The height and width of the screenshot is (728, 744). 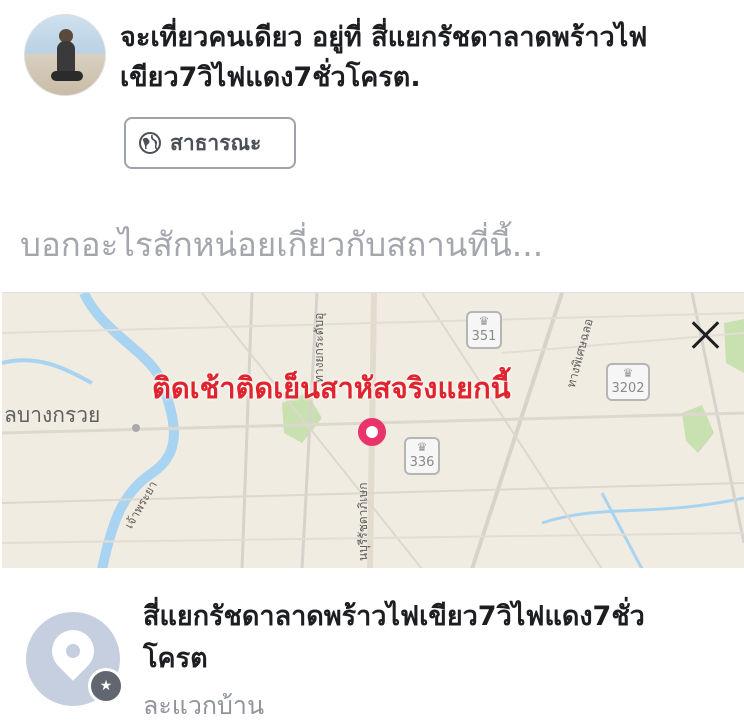 What do you see at coordinates (75, 659) in the screenshot?
I see `place-pin-icon: ★` at bounding box center [75, 659].